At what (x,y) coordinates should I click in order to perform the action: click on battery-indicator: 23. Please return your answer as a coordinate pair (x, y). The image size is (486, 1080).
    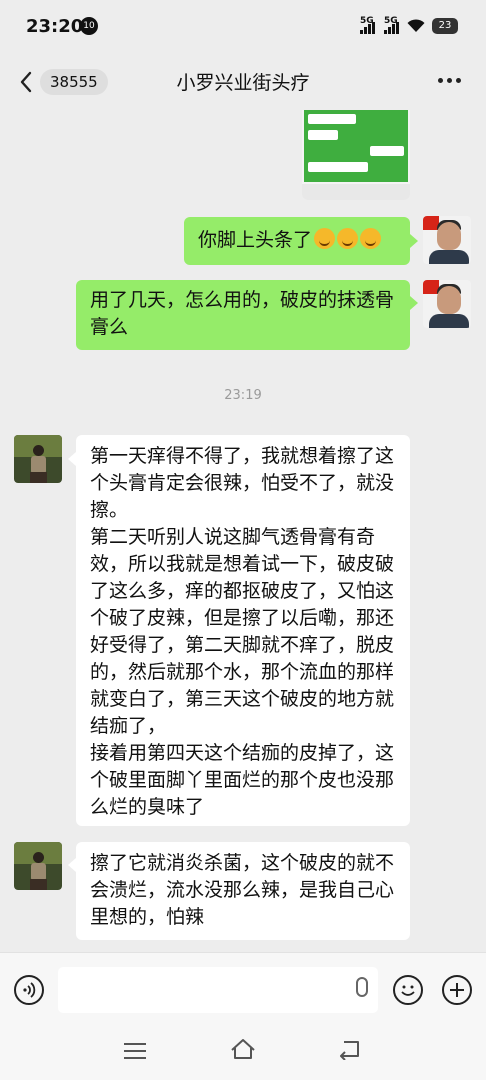
    Looking at the image, I should click on (445, 26).